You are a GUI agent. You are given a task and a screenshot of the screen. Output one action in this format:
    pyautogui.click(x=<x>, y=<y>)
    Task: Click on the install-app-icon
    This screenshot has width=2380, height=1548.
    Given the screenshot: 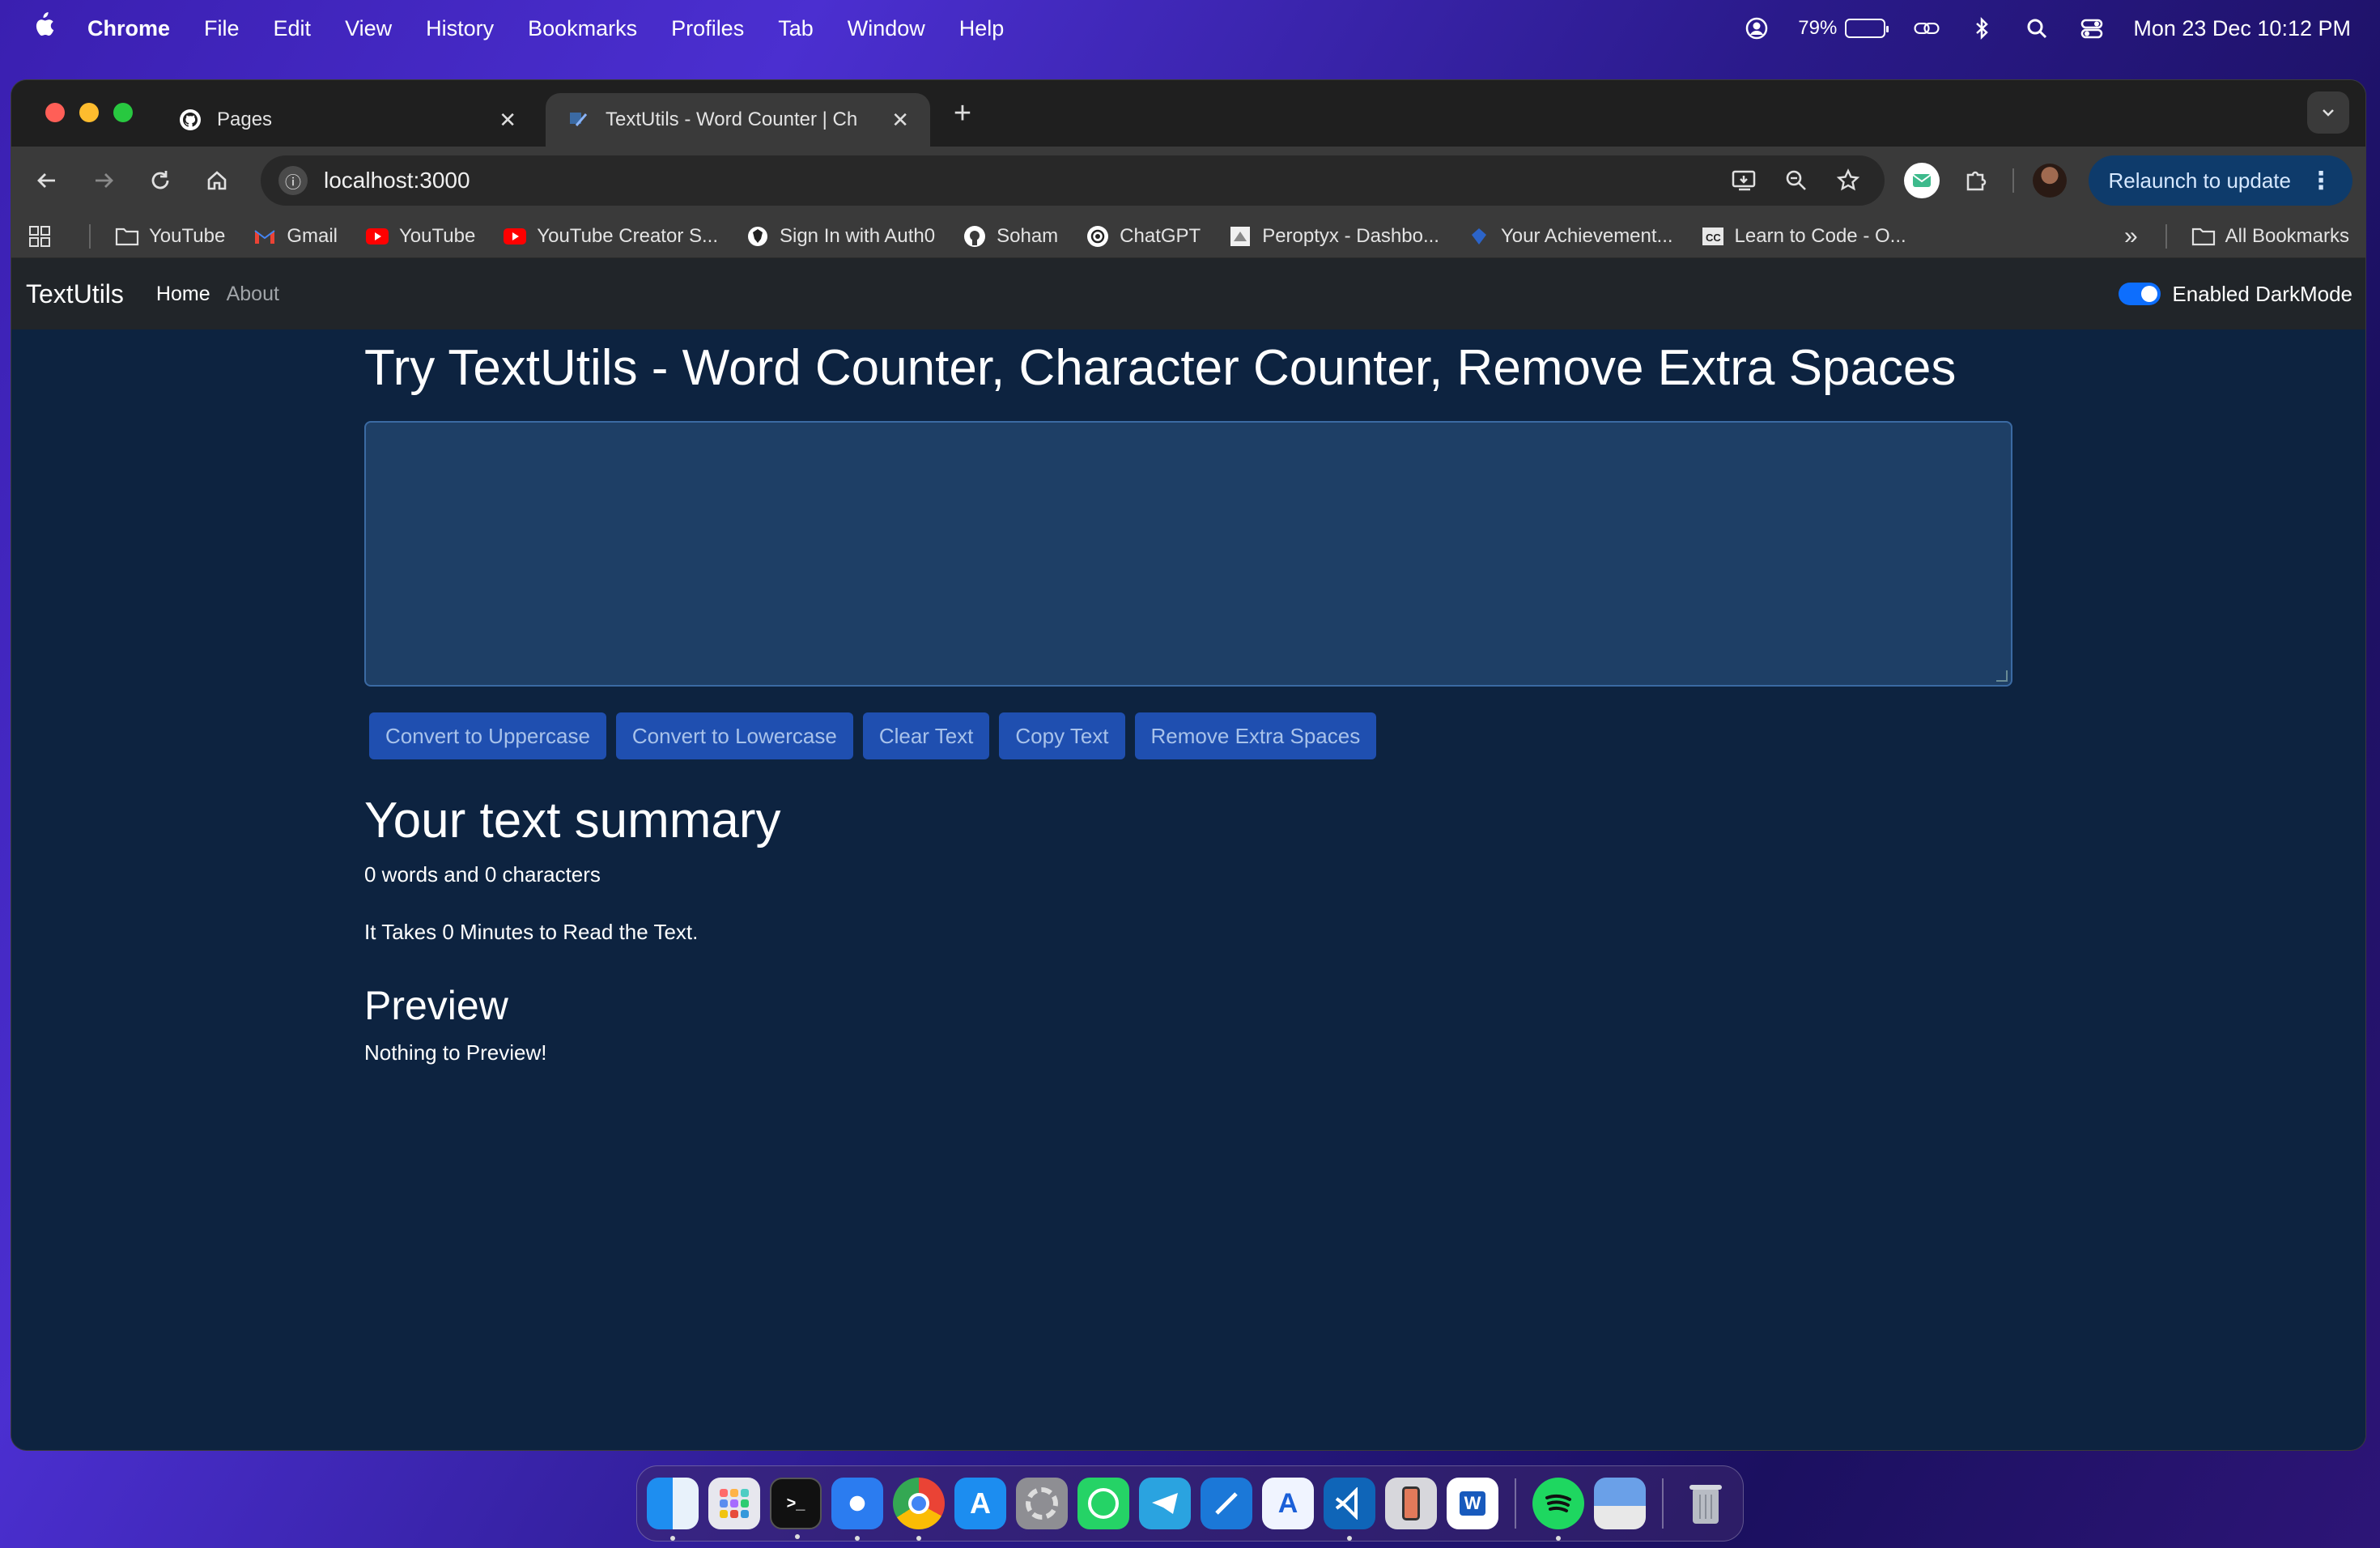 What is the action you would take?
    pyautogui.click(x=1744, y=181)
    